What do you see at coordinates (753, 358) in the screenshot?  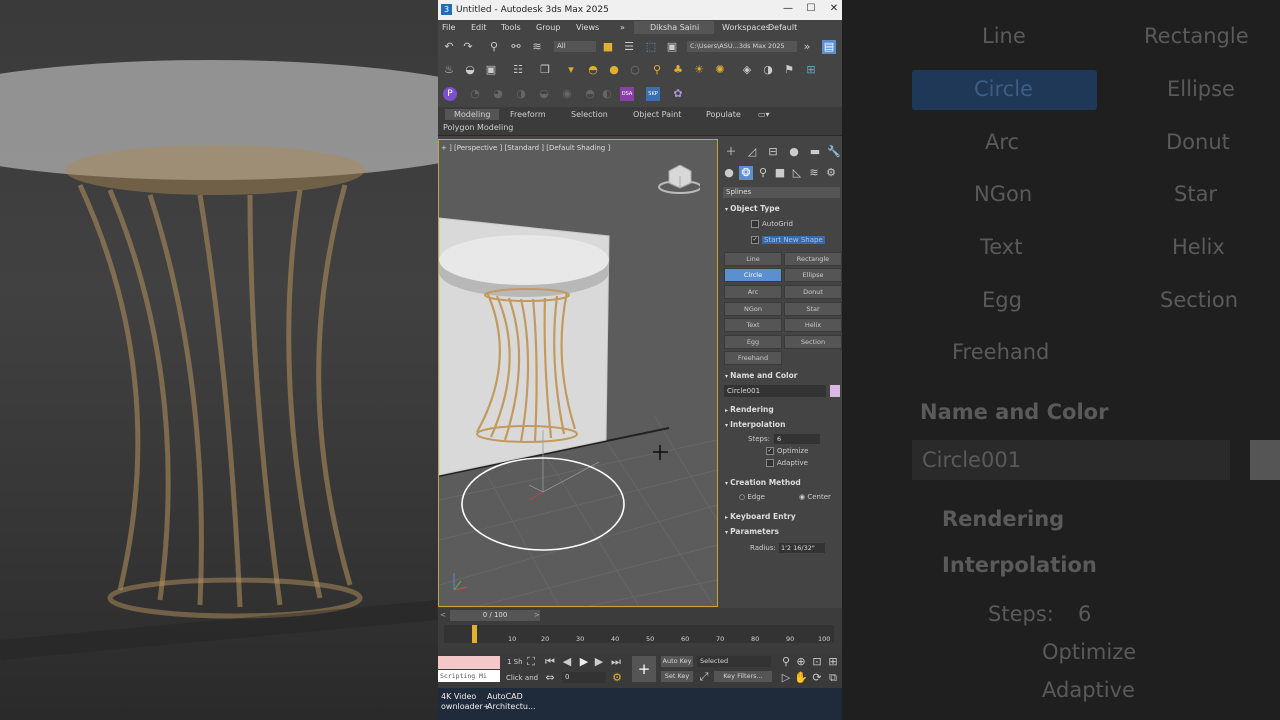 I see `freehand-button: Freehand` at bounding box center [753, 358].